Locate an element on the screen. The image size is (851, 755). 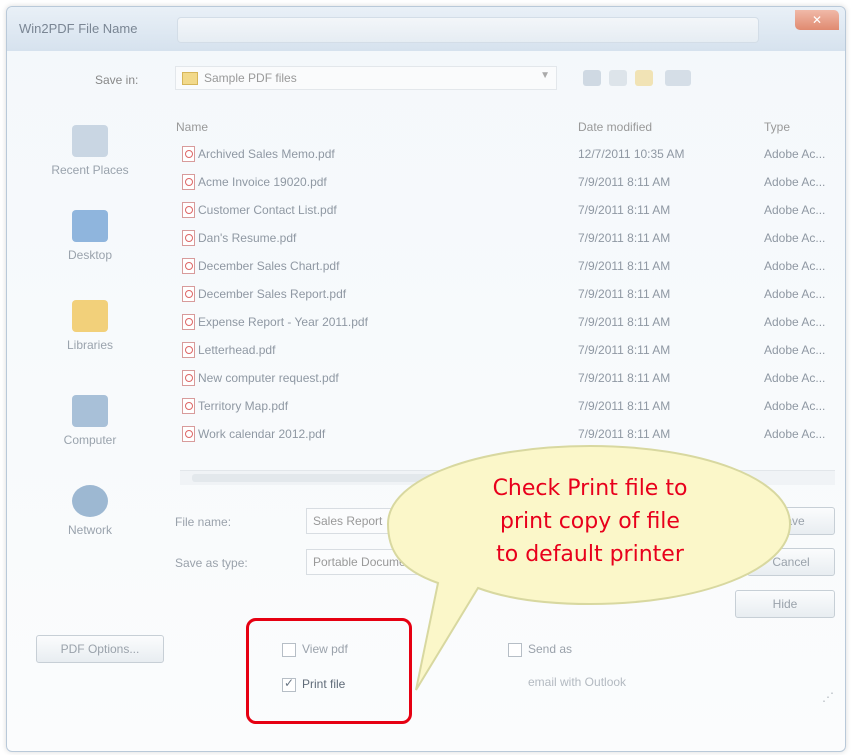
computer-icon is located at coordinates (90, 411).